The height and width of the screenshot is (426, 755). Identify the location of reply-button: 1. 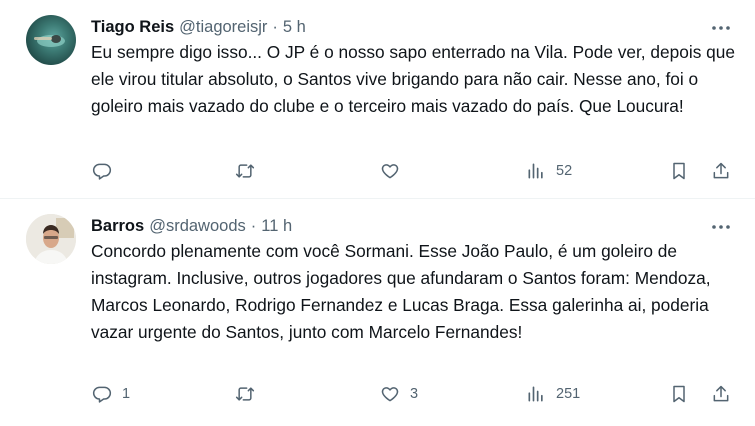
(111, 394).